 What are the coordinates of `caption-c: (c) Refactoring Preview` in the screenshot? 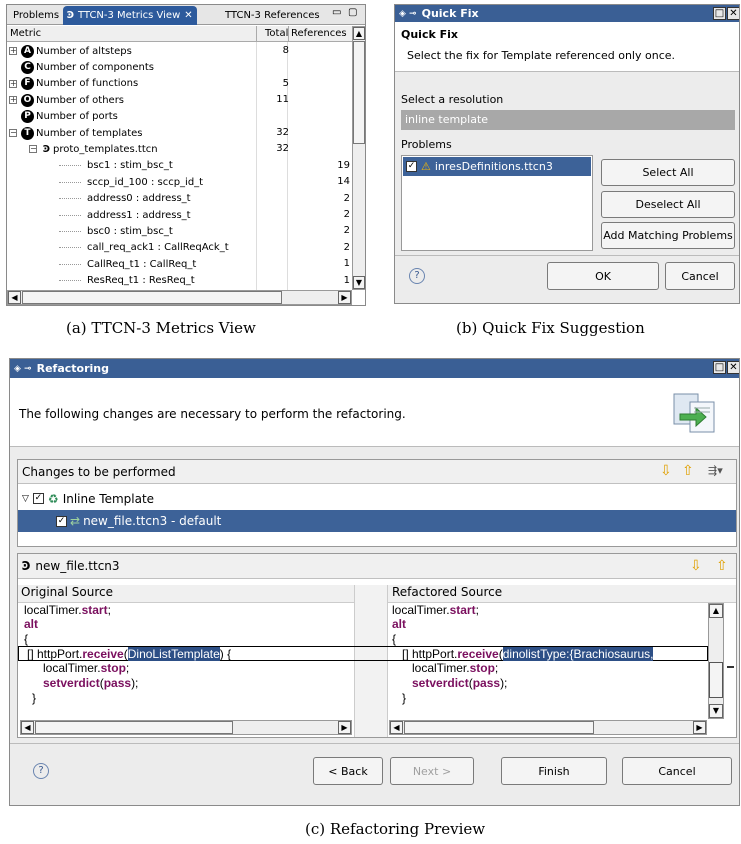 It's located at (395, 829).